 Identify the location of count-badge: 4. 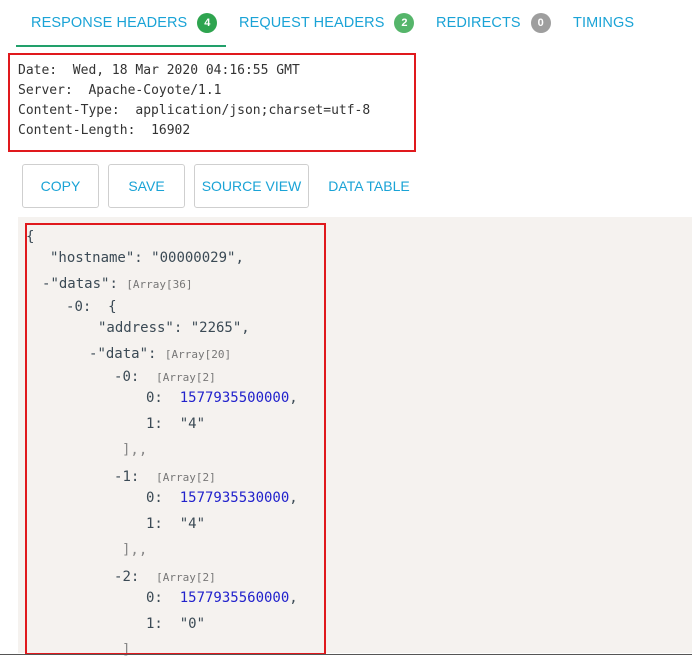
(207, 23).